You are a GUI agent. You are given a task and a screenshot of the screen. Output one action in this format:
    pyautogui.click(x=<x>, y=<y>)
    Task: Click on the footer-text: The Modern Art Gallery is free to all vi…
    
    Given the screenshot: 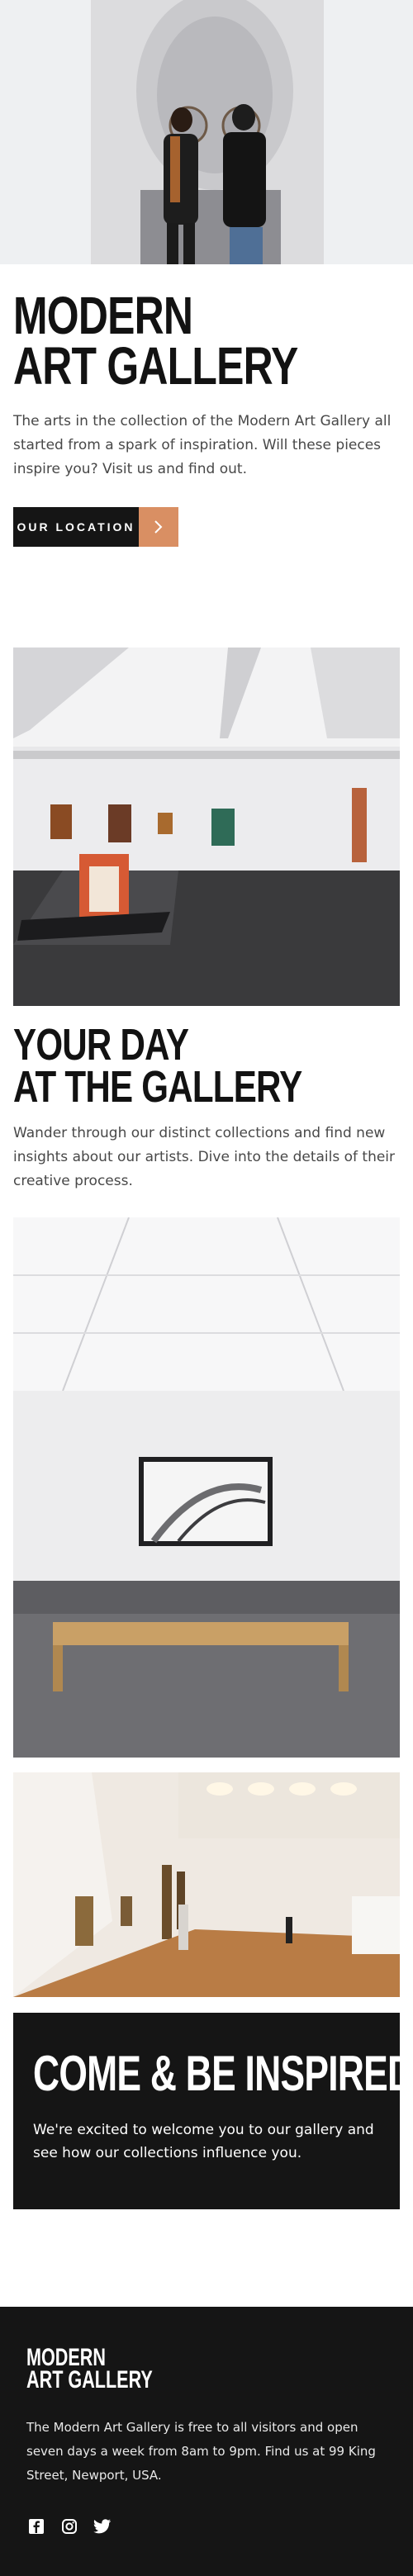 What is the action you would take?
    pyautogui.click(x=201, y=2451)
    